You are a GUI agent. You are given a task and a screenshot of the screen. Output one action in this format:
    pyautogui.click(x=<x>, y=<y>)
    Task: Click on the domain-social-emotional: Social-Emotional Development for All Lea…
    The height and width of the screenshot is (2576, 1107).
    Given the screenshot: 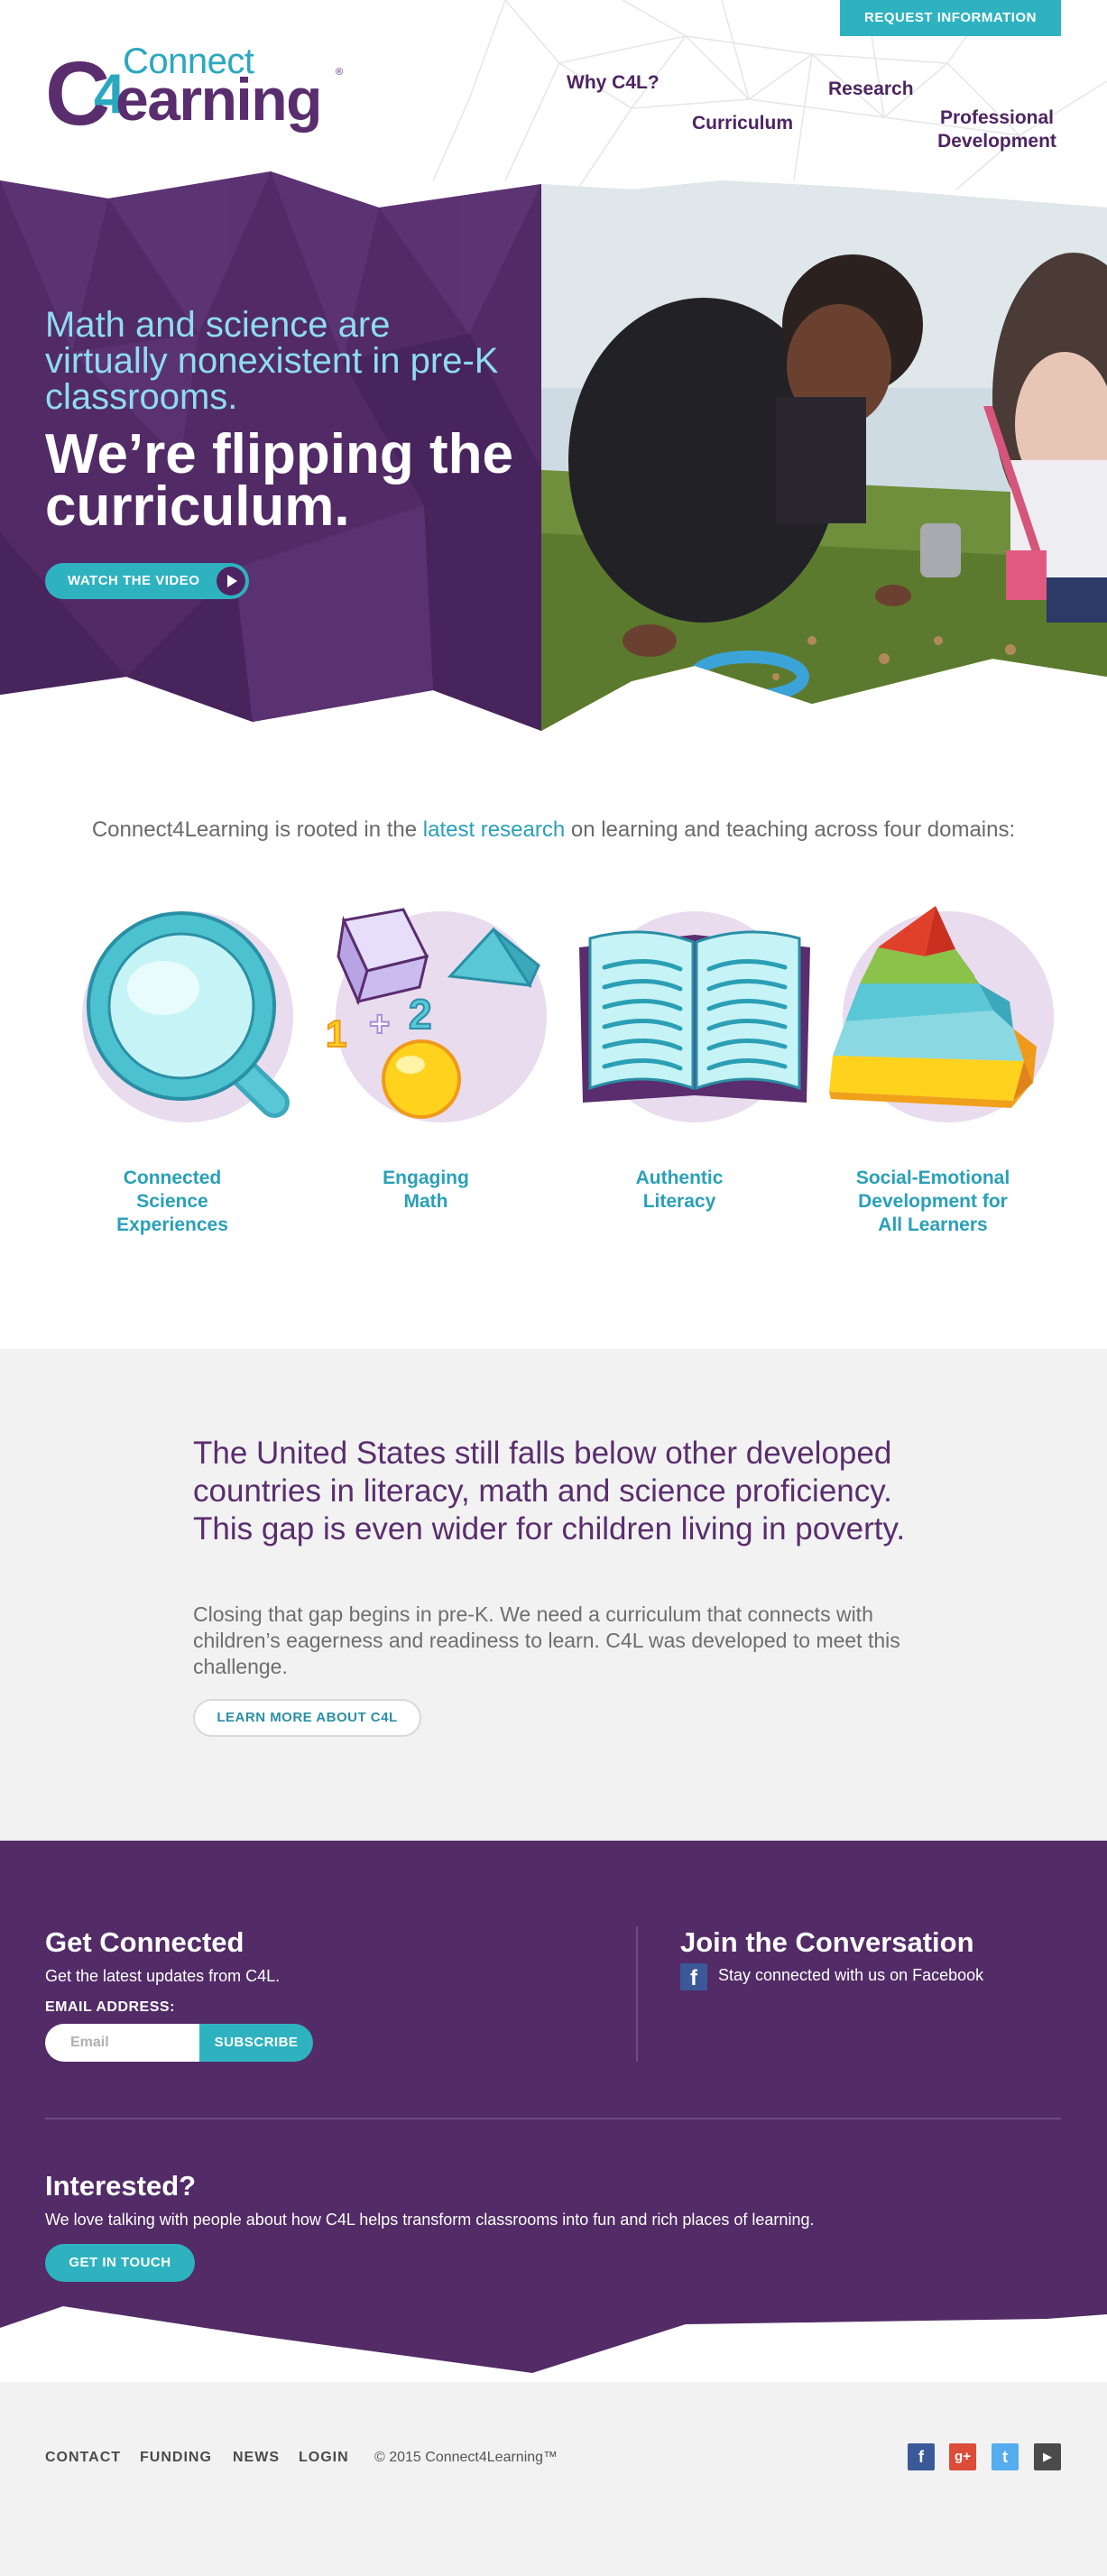 What is the action you would take?
    pyautogui.click(x=937, y=1073)
    